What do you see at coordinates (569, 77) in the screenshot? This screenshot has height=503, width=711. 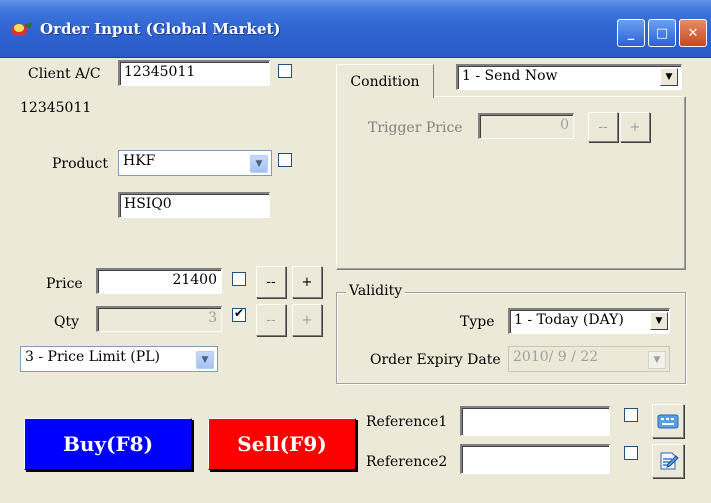 I see `condition-select: 1 - Send Now` at bounding box center [569, 77].